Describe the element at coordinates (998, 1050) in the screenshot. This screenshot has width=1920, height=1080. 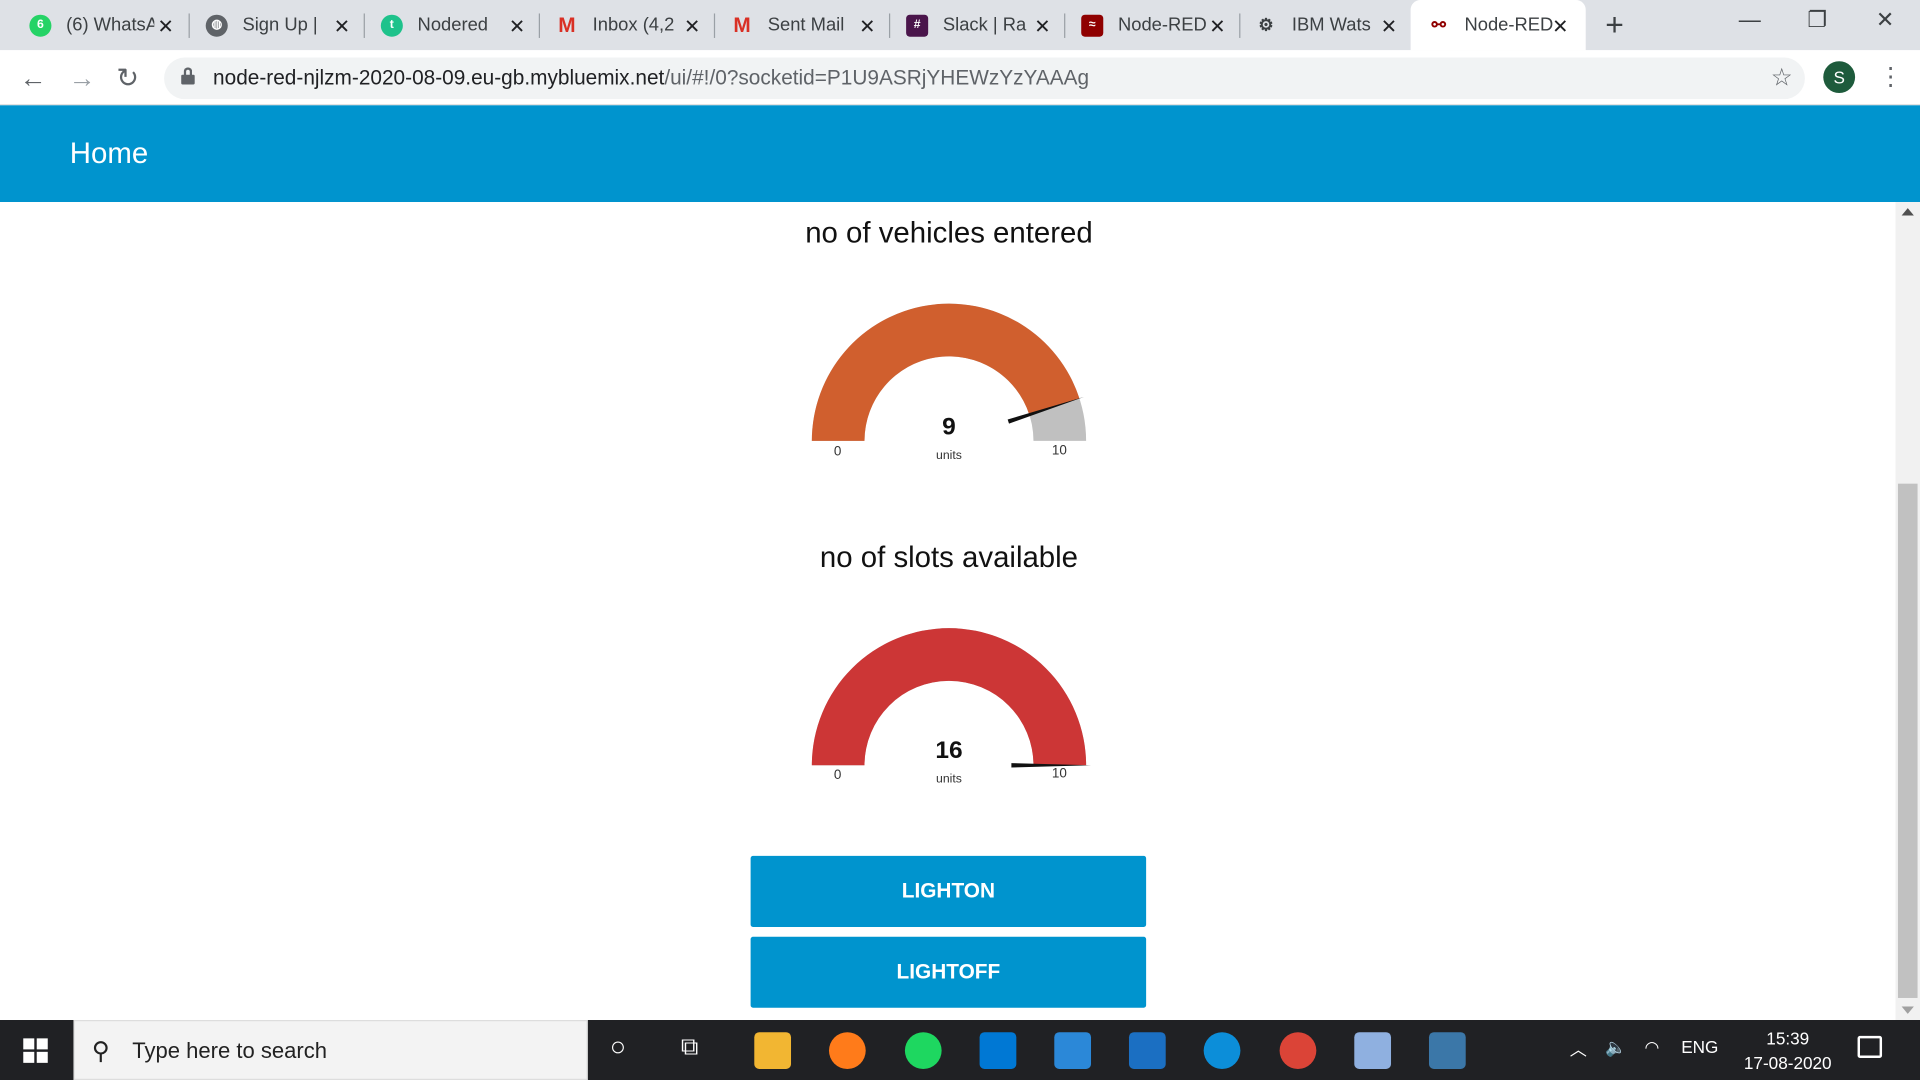
I see `microsoft-store-icon` at that location.